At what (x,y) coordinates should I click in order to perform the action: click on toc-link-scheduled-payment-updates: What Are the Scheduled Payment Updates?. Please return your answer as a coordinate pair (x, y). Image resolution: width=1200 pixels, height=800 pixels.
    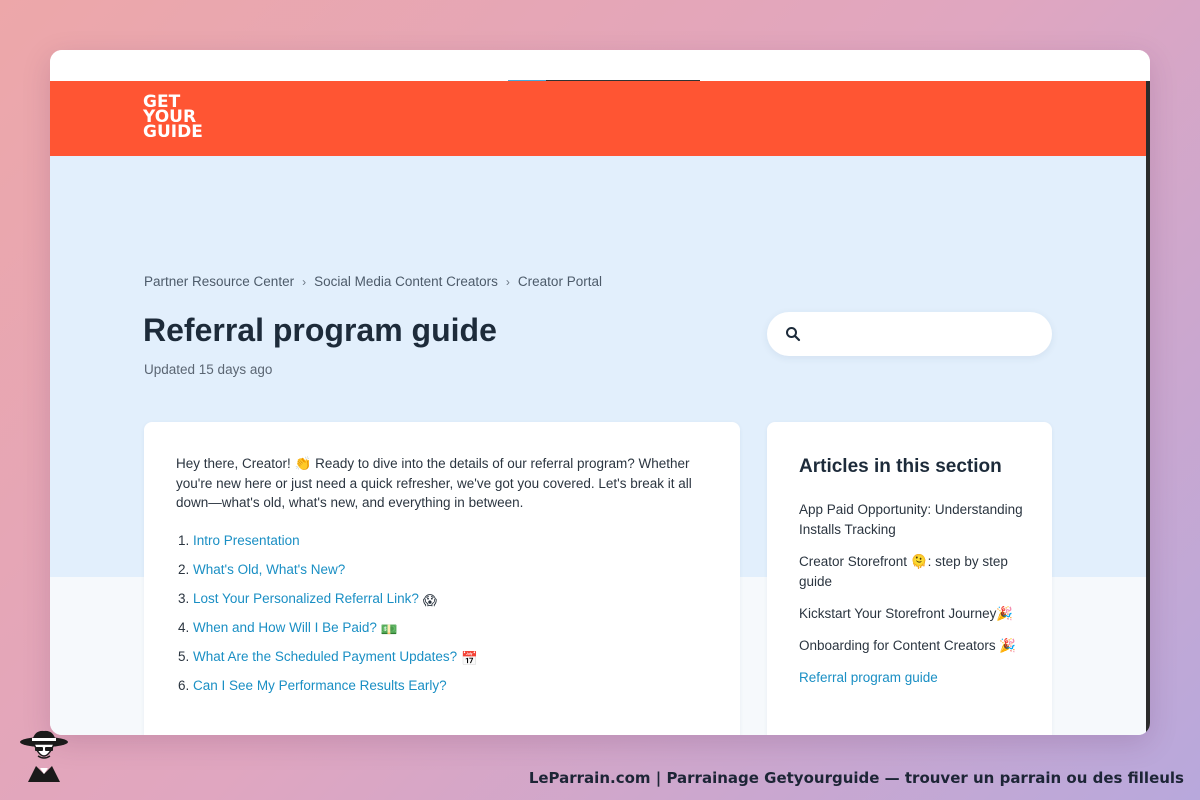
    Looking at the image, I should click on (325, 656).